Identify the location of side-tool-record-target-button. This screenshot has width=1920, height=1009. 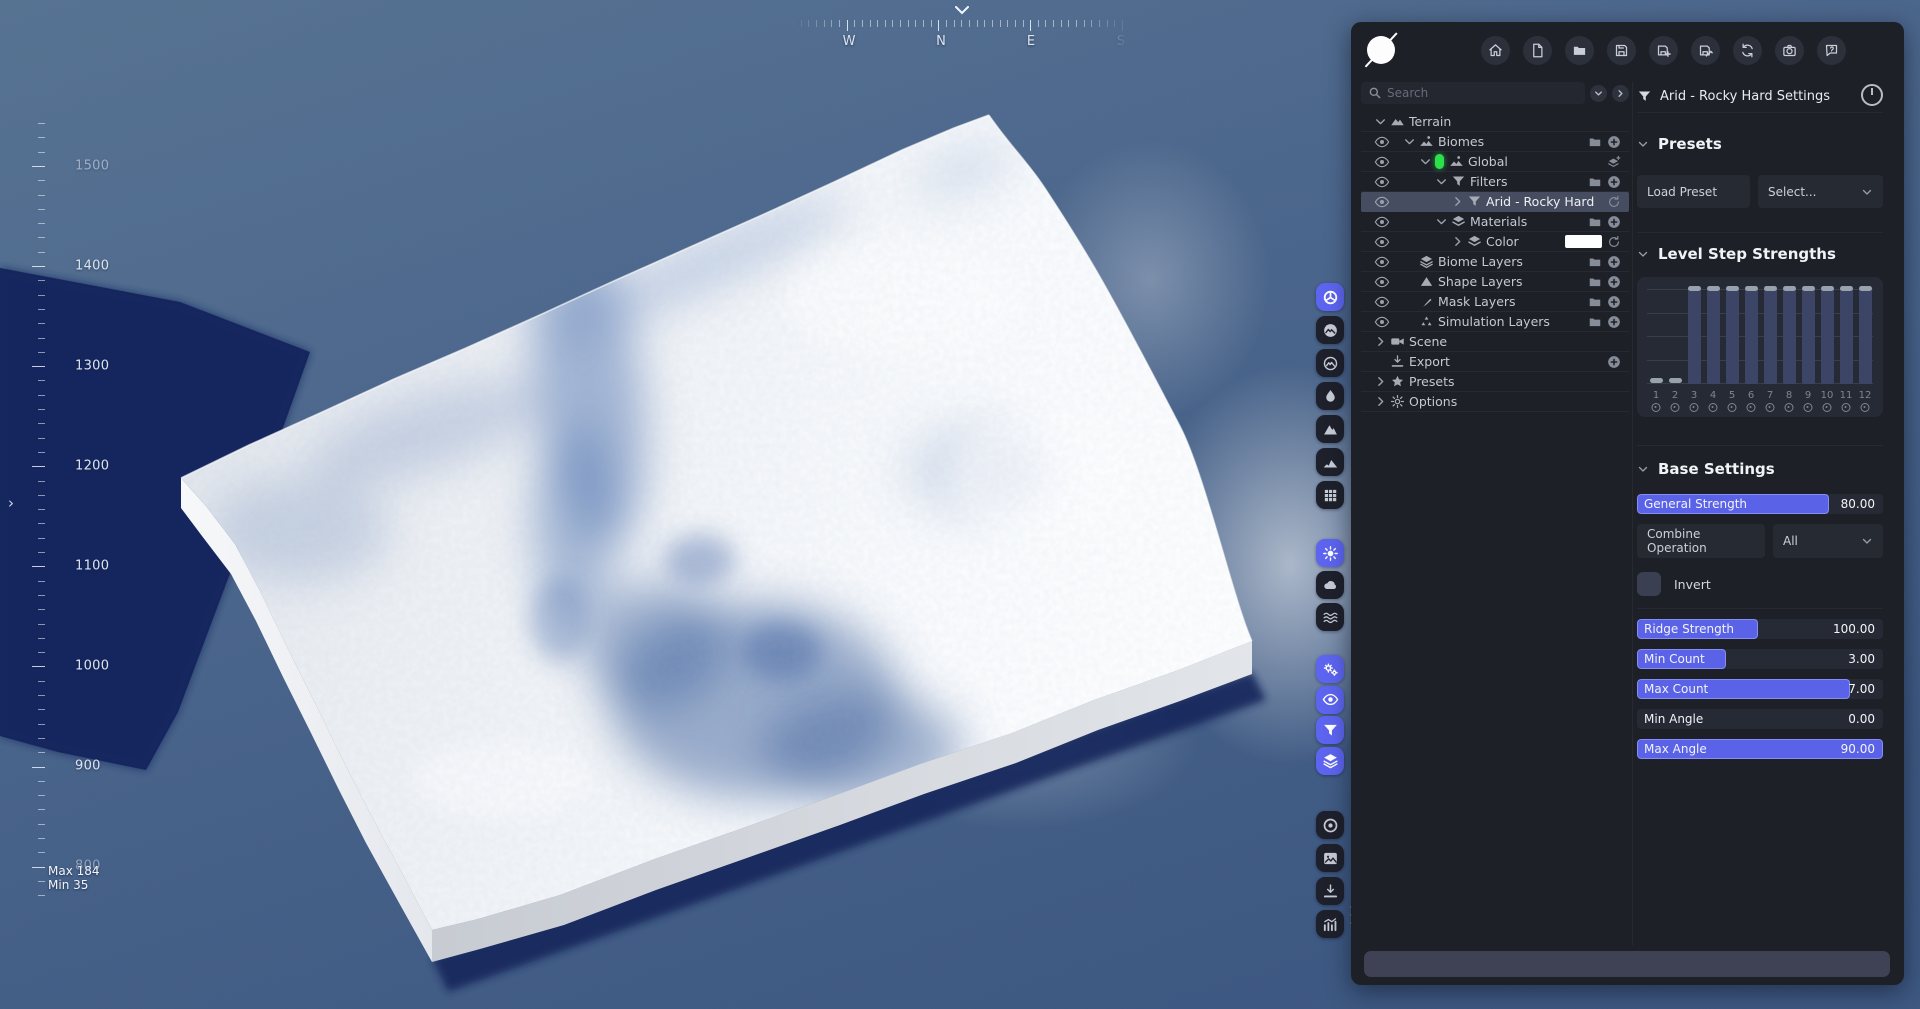
(1330, 825).